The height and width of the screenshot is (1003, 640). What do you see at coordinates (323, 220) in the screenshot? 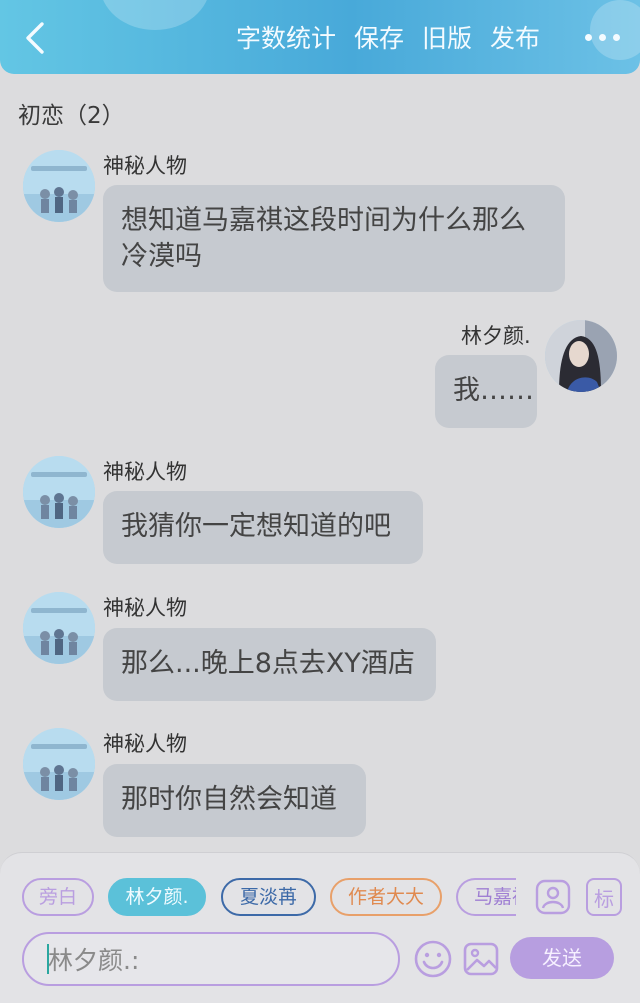
I see `message-line: 想知道马嘉祺这段时间为什么那么` at bounding box center [323, 220].